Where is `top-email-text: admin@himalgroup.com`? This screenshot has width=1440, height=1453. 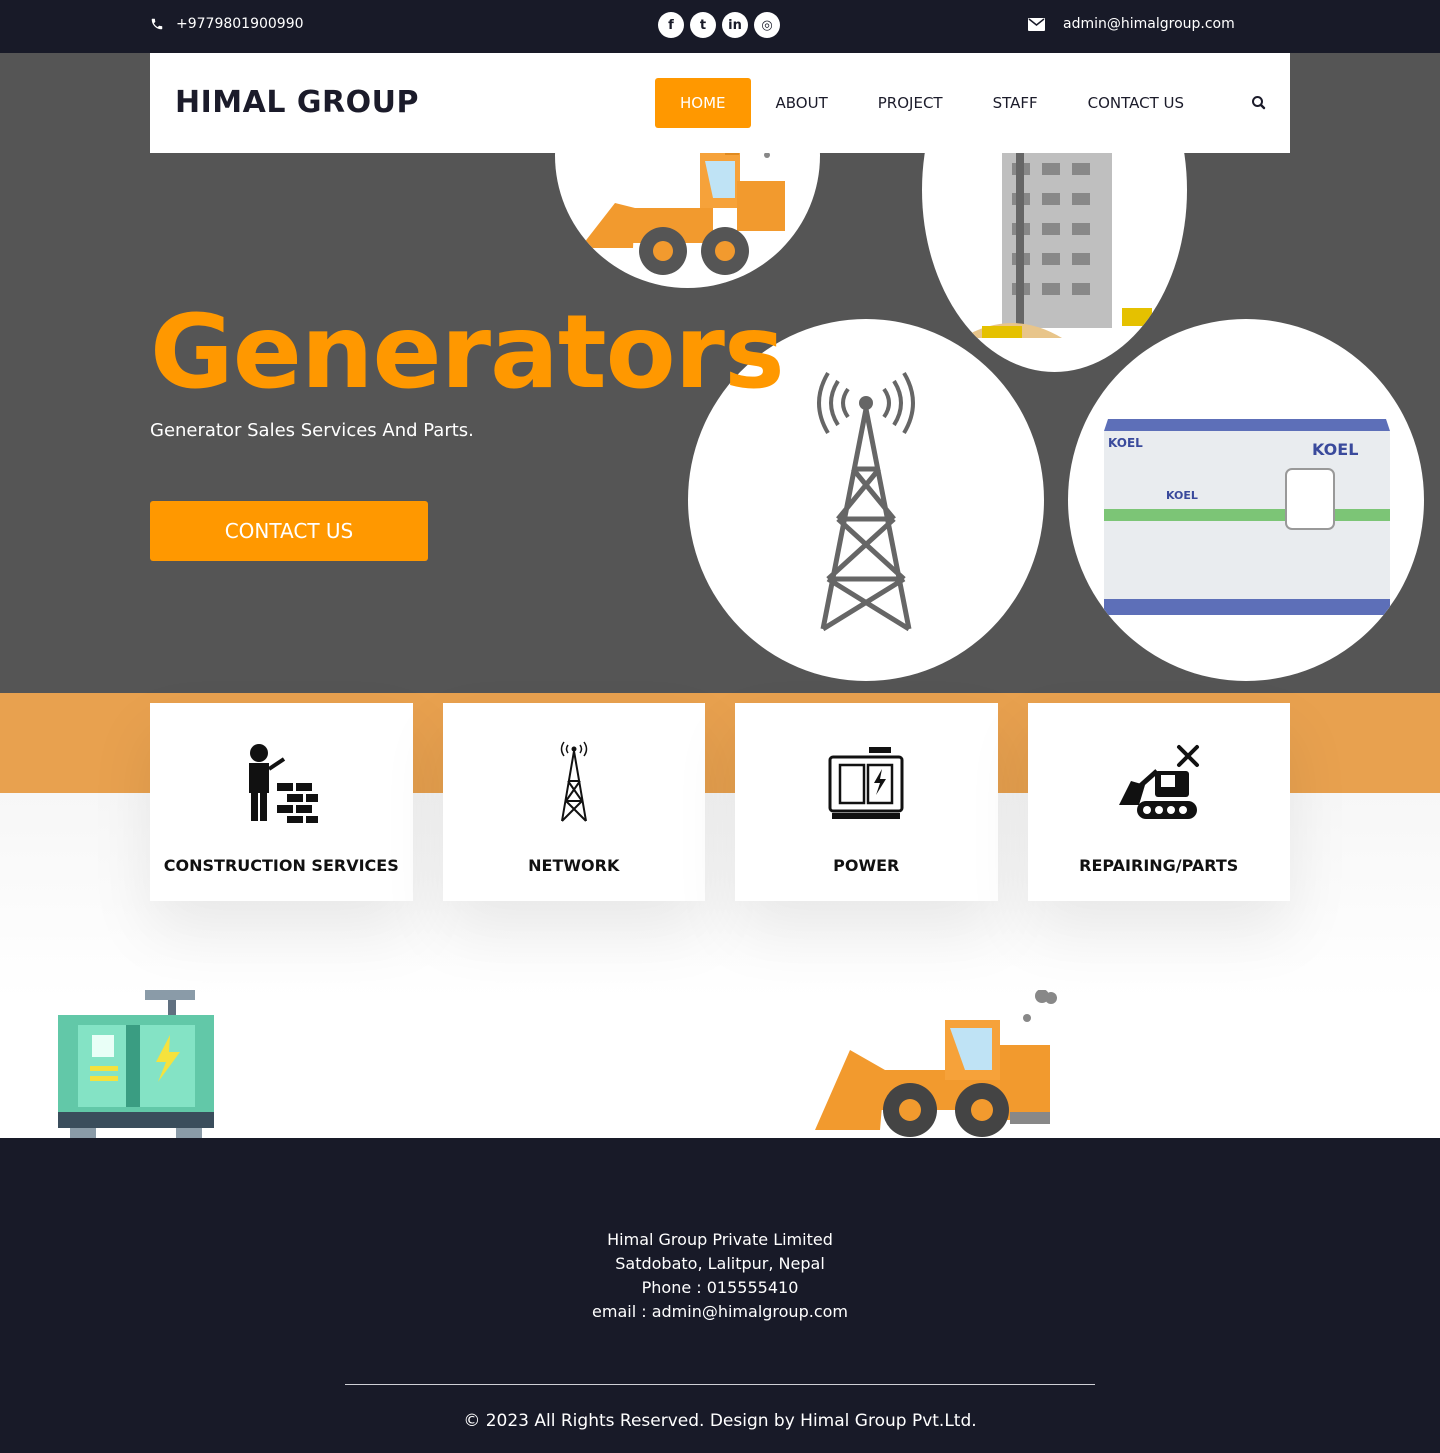
top-email-text: admin@himalgroup.com is located at coordinates (1149, 24).